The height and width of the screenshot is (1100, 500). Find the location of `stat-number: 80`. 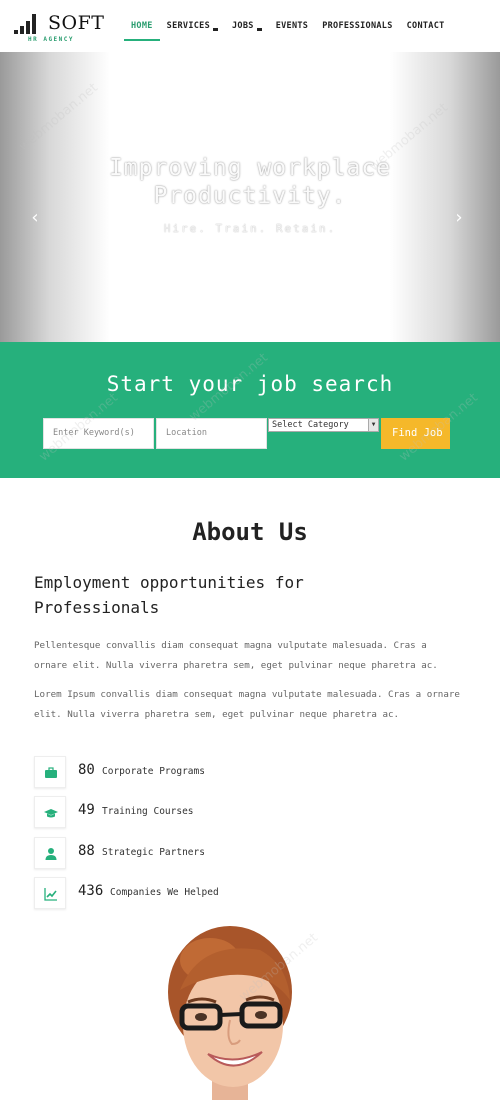

stat-number: 80 is located at coordinates (86, 770).